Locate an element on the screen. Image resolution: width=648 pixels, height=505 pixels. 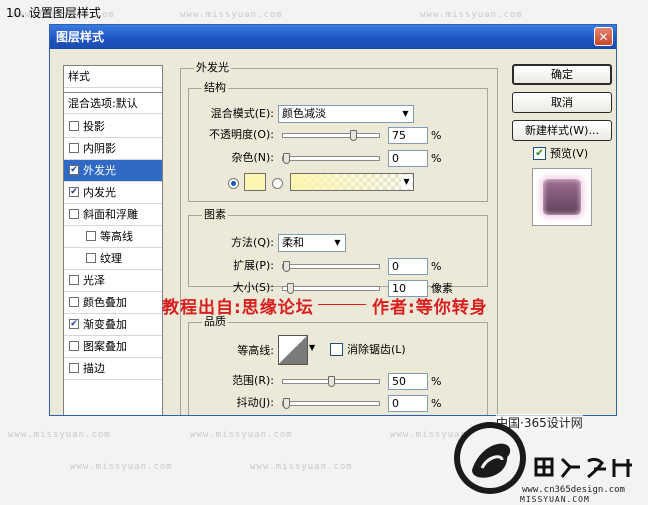
style-item: ✔ 渐变叠加 is located at coordinates (113, 325).